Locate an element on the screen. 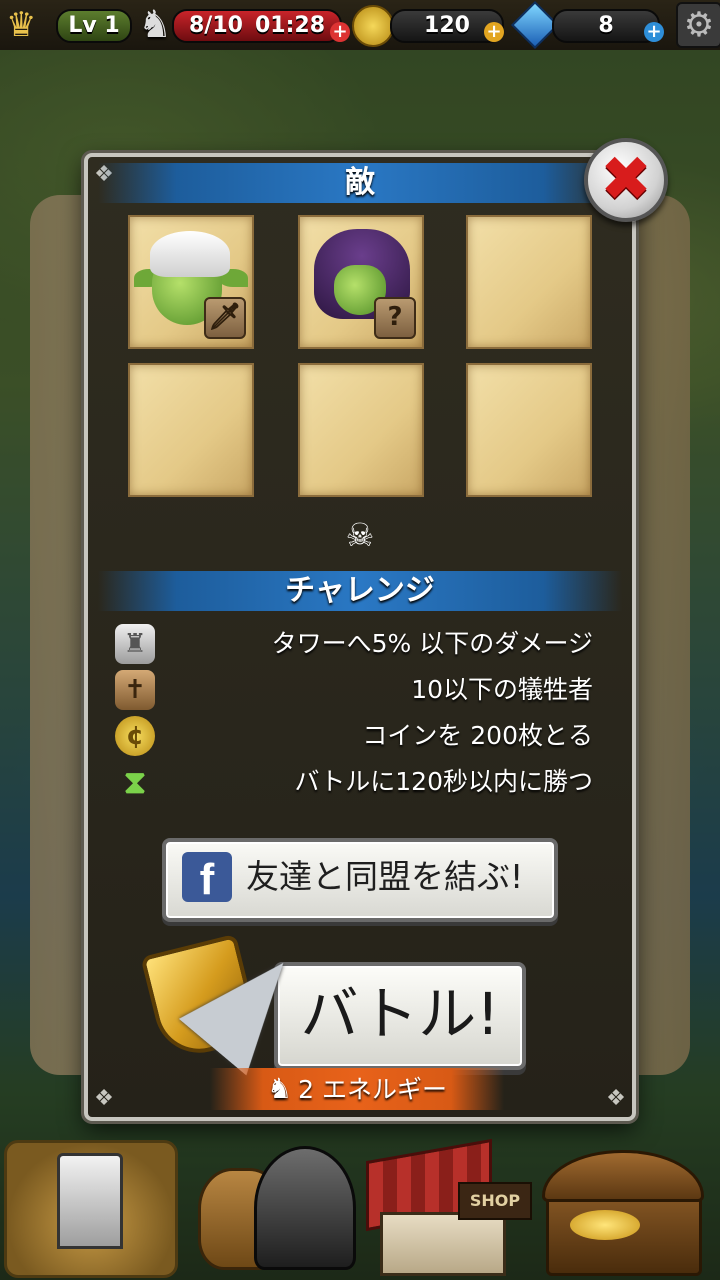  top-status-bar: ♛ Lv 1 ♞ 8/10 01:28 + 120 + 8 + ⚙ is located at coordinates (360, 25).